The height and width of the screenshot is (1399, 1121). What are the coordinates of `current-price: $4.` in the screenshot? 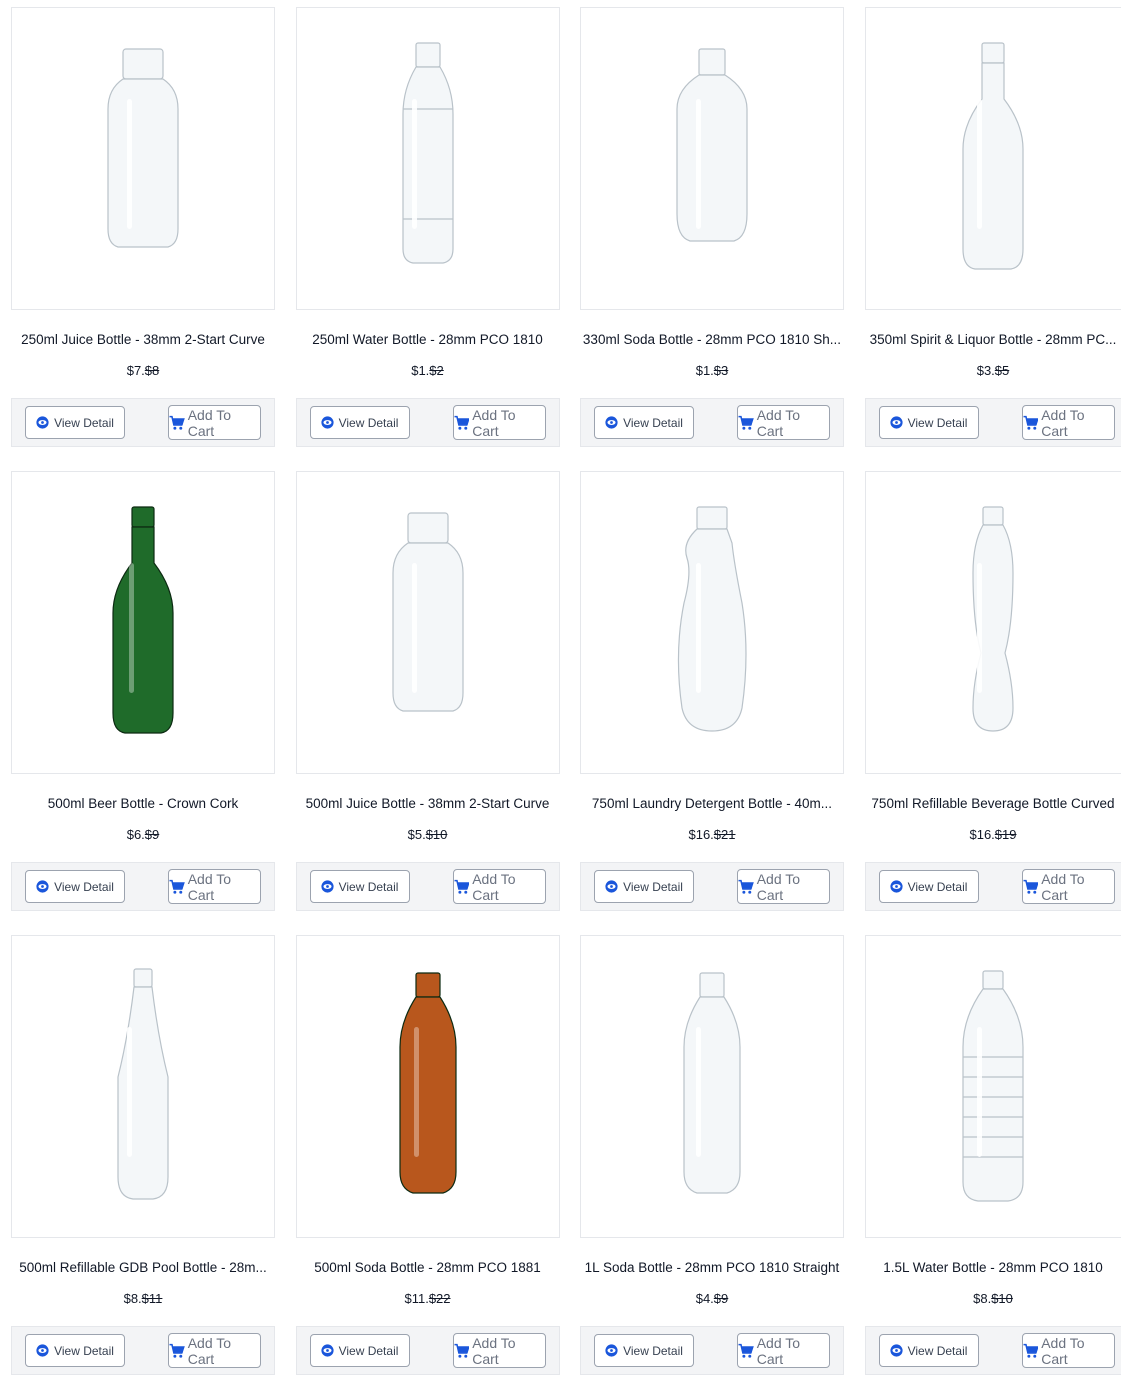 It's located at (705, 1298).